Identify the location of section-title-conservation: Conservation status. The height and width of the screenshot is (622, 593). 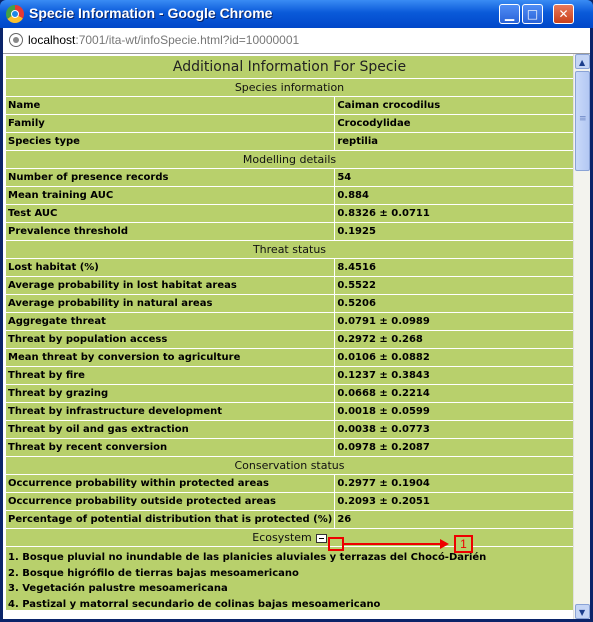
(289, 465).